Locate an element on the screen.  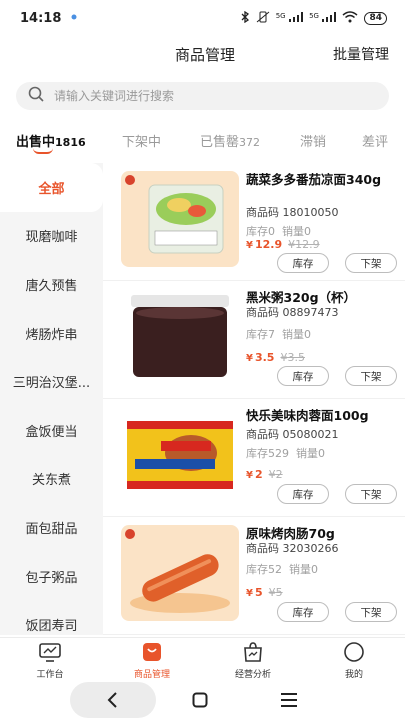
stock-value: 库存529 is located at coordinates (267, 453).